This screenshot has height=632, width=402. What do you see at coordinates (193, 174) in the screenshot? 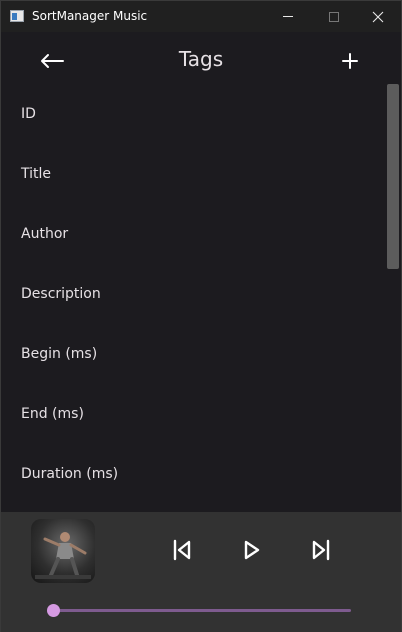
I see `tag-item-title: Title` at bounding box center [193, 174].